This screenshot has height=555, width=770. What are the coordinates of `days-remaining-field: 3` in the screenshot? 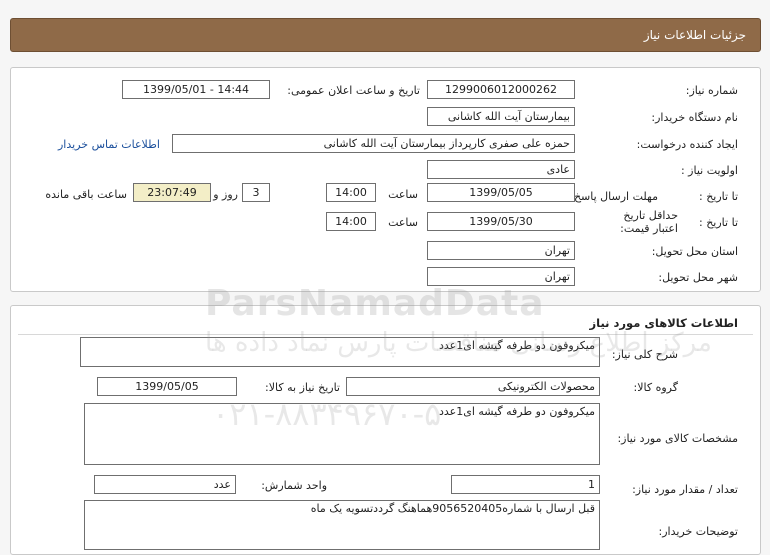 It's located at (256, 192).